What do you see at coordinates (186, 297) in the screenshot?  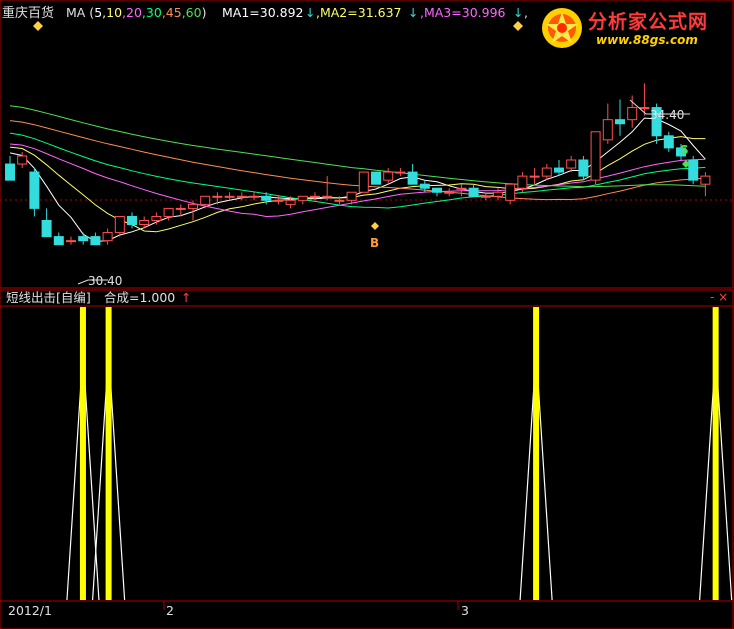 I see `indicator-arrow-icon: ↑` at bounding box center [186, 297].